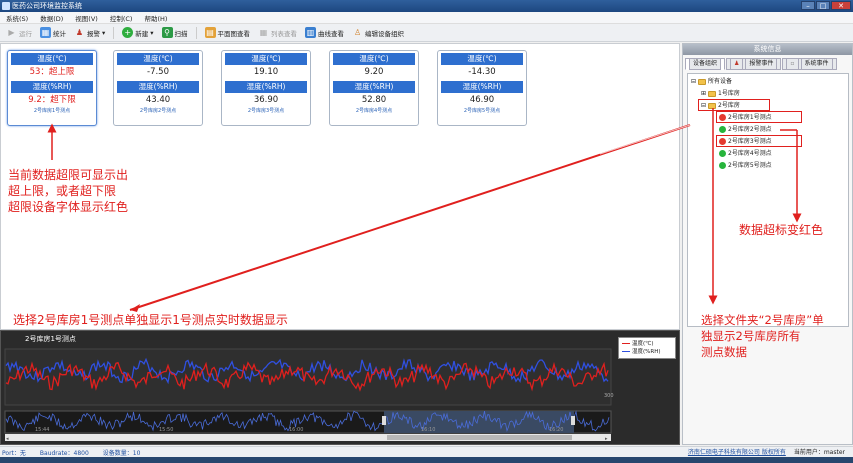  Describe the element at coordinates (426, 460) in the screenshot. I see `taskbar` at that location.